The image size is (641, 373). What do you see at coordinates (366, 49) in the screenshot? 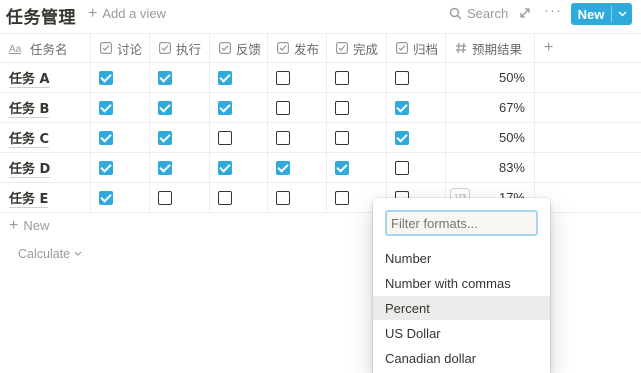
I see `column-header-label: 完成` at bounding box center [366, 49].